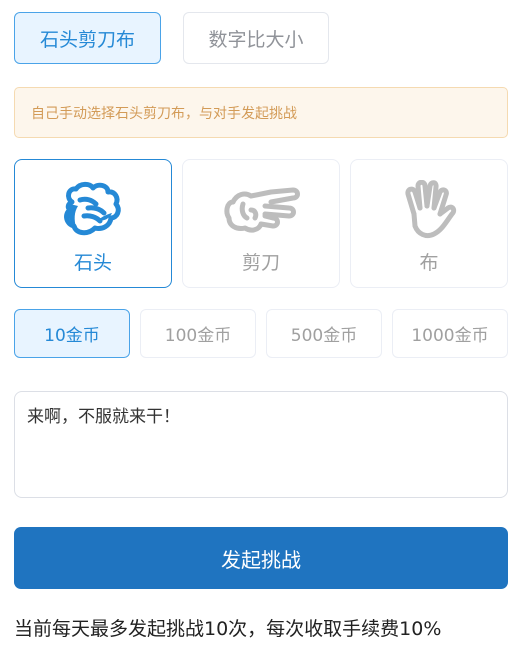 The height and width of the screenshot is (653, 523). I want to click on bet-option-1000: 1000金币, so click(450, 333).